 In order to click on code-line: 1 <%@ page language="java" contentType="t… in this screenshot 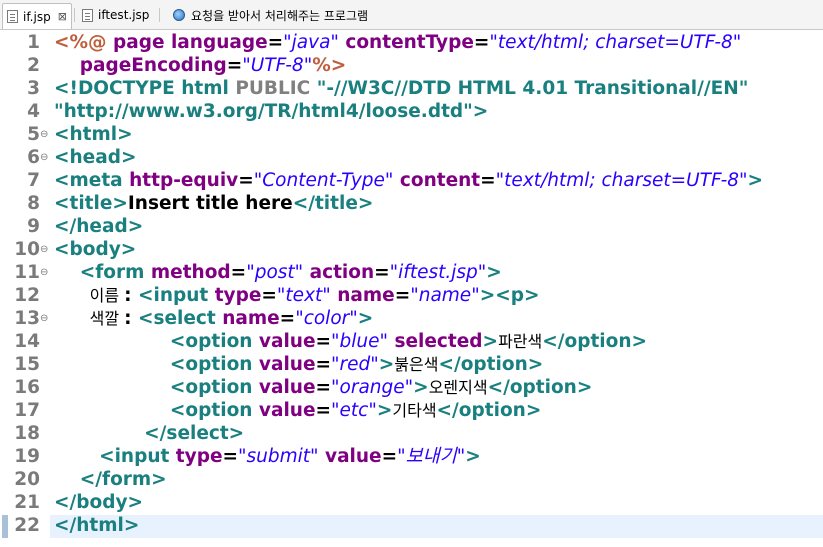, I will do `click(411, 42)`.